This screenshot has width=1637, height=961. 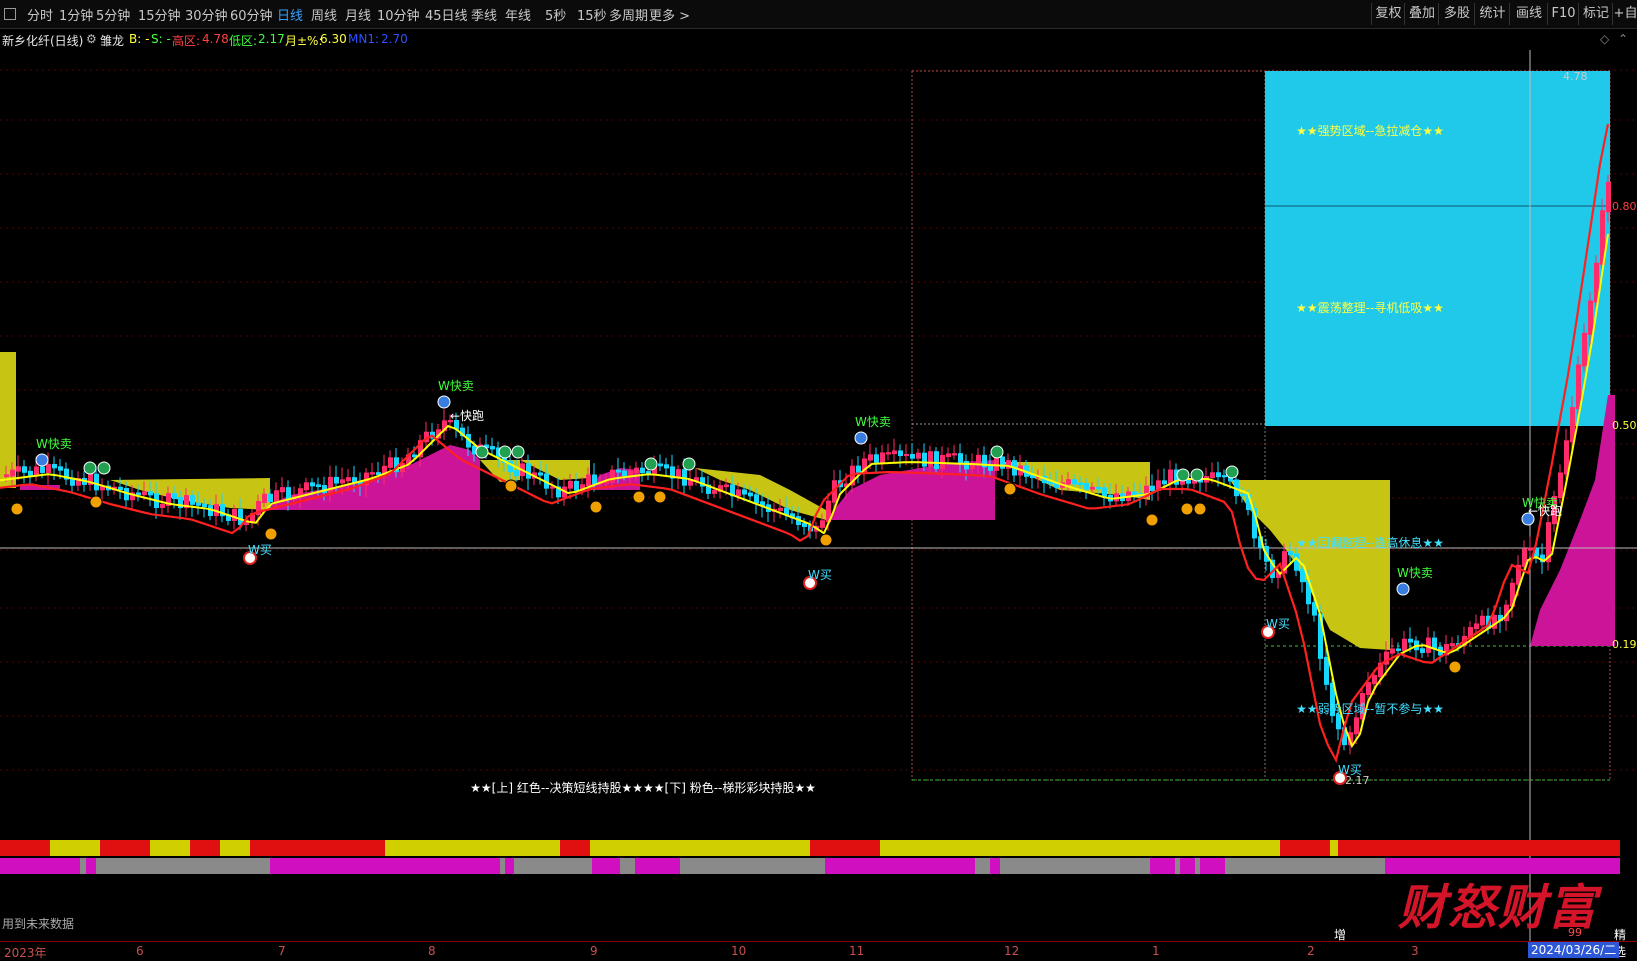 I want to click on period-tab: 年线, so click(x=518, y=14).